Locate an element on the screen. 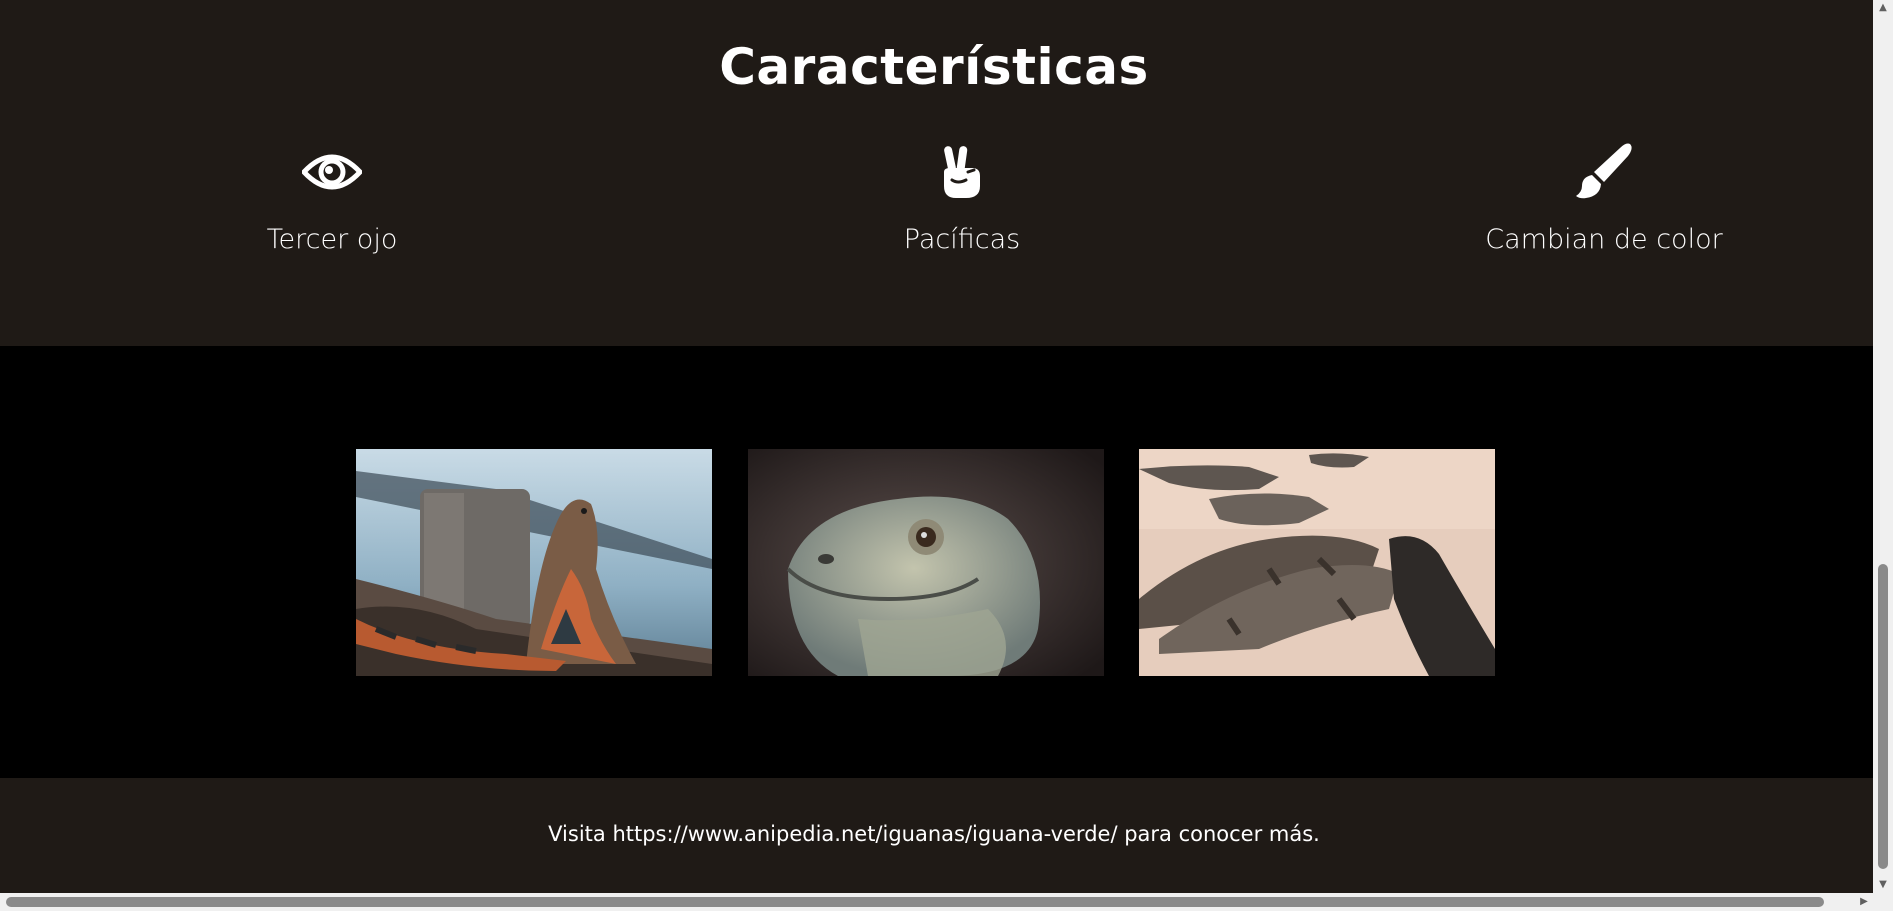 Image resolution: width=1893 pixels, height=911 pixels. iguana-head-image is located at coordinates (926, 562).